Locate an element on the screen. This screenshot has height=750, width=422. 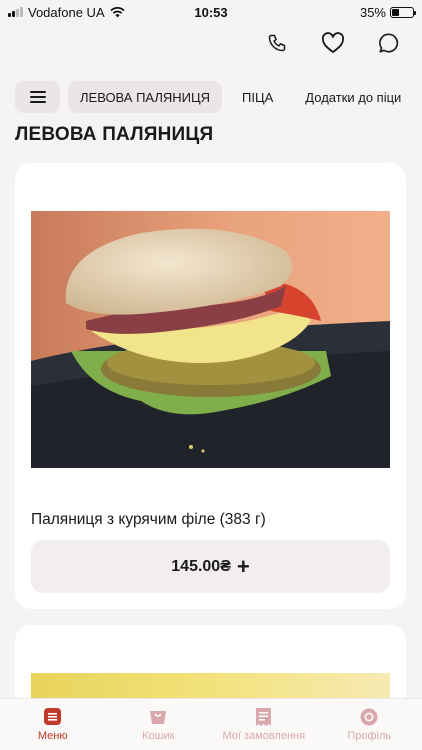
tab-cart: Кошик is located at coordinates (159, 724).